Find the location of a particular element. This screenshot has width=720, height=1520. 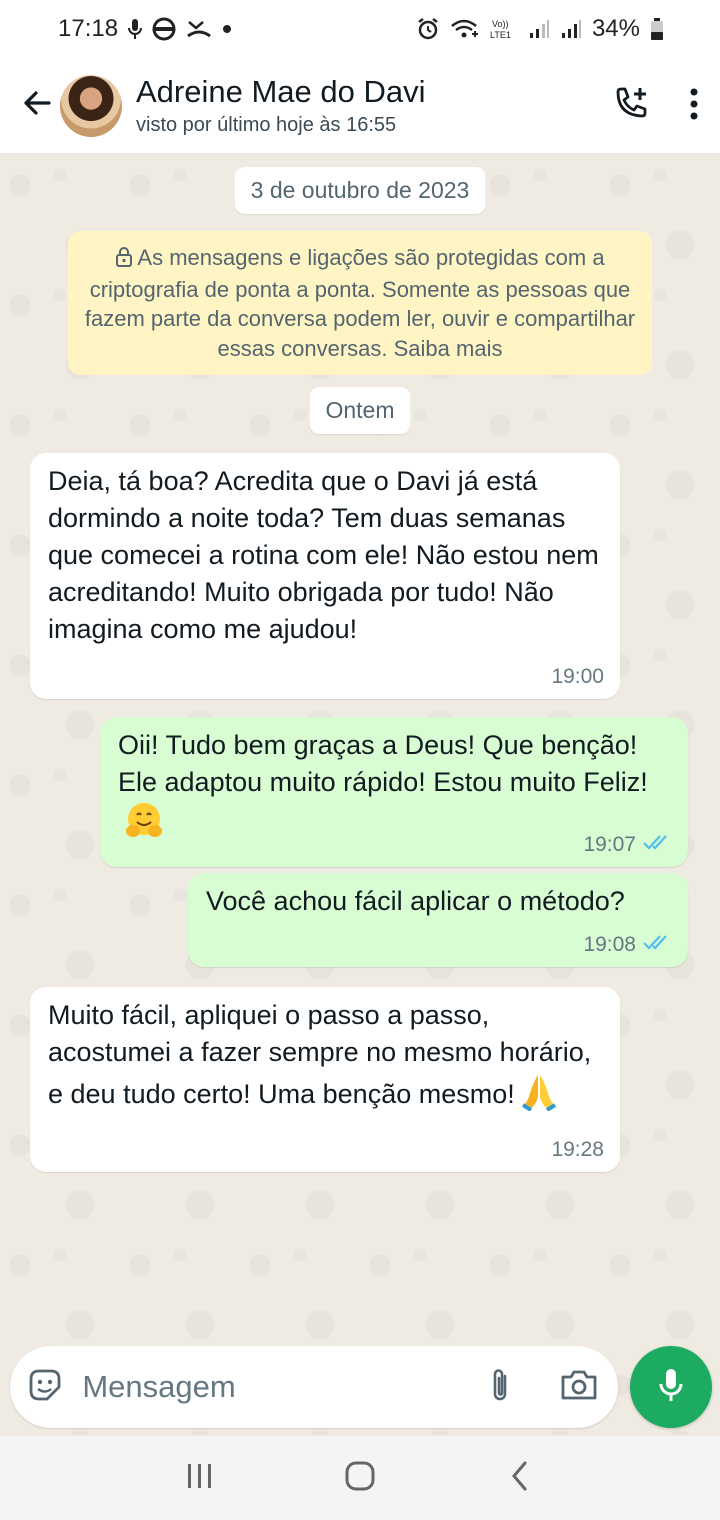

date-separator: Ontem is located at coordinates (360, 410).